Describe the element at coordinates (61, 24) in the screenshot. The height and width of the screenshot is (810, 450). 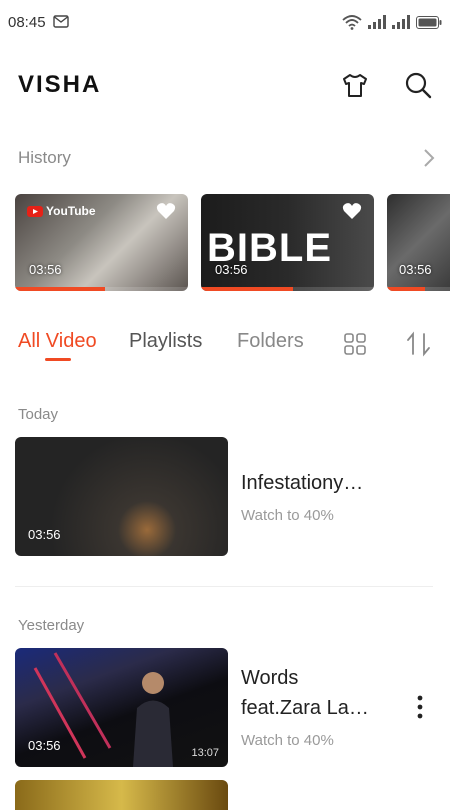
I see `mail-icon` at that location.